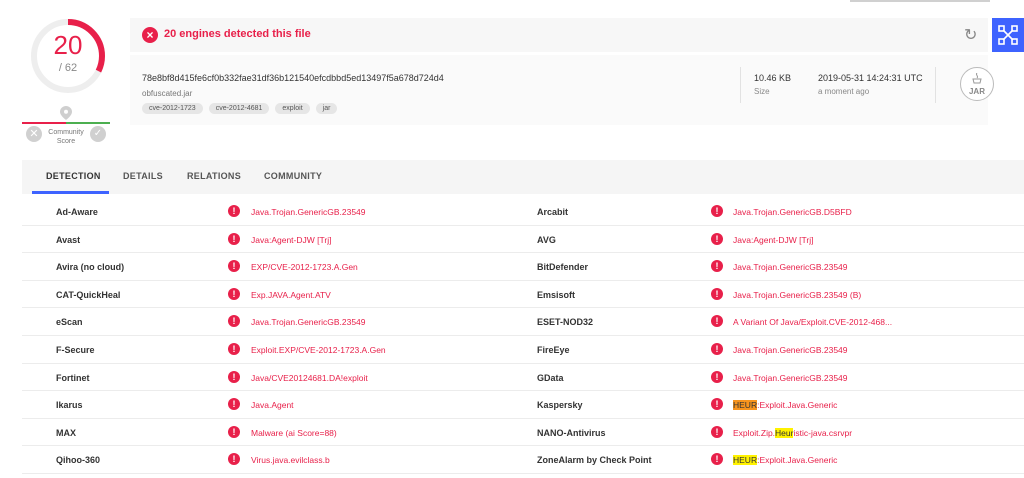 This screenshot has height=478, width=1024. I want to click on alert-x-icon: ×, so click(150, 35).